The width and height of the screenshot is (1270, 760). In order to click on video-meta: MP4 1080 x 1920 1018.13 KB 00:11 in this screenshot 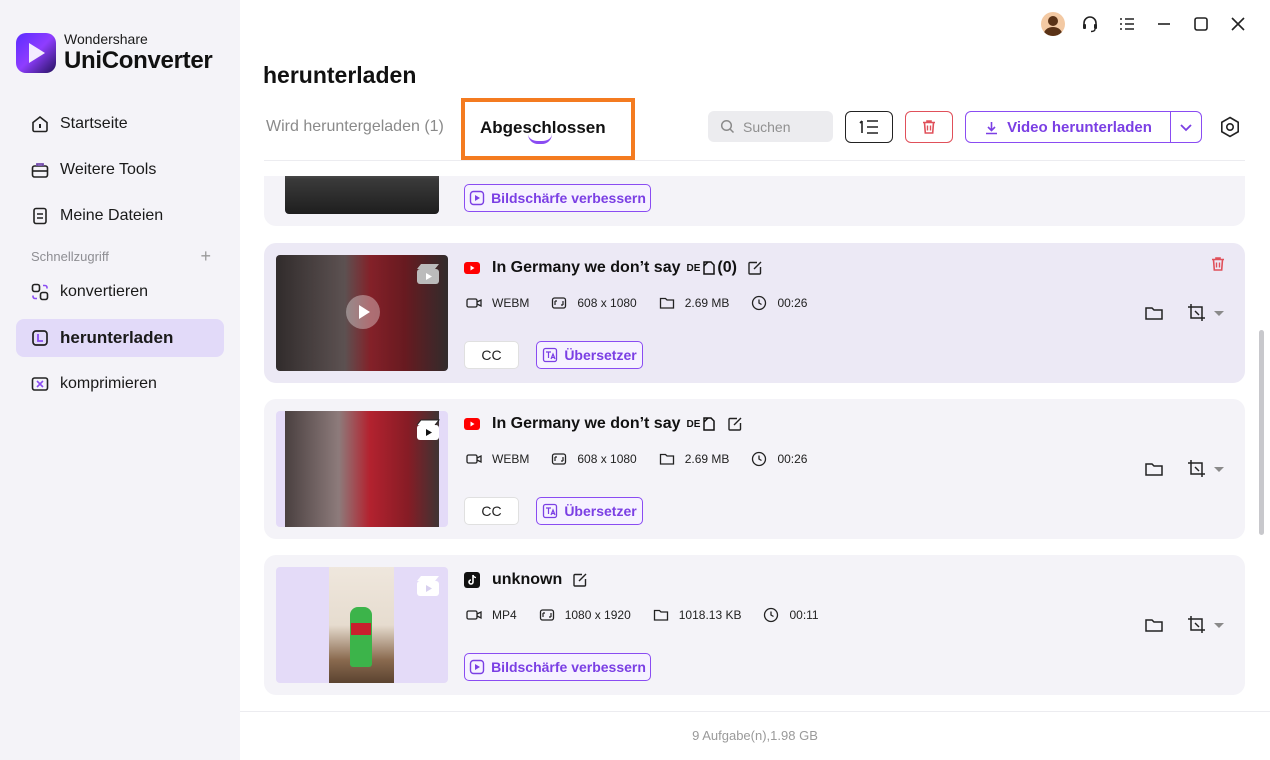, I will do `click(653, 615)`.